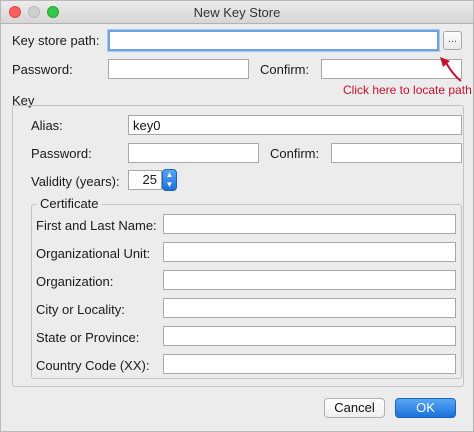  What do you see at coordinates (273, 40) in the screenshot?
I see `key-store-path-input` at bounding box center [273, 40].